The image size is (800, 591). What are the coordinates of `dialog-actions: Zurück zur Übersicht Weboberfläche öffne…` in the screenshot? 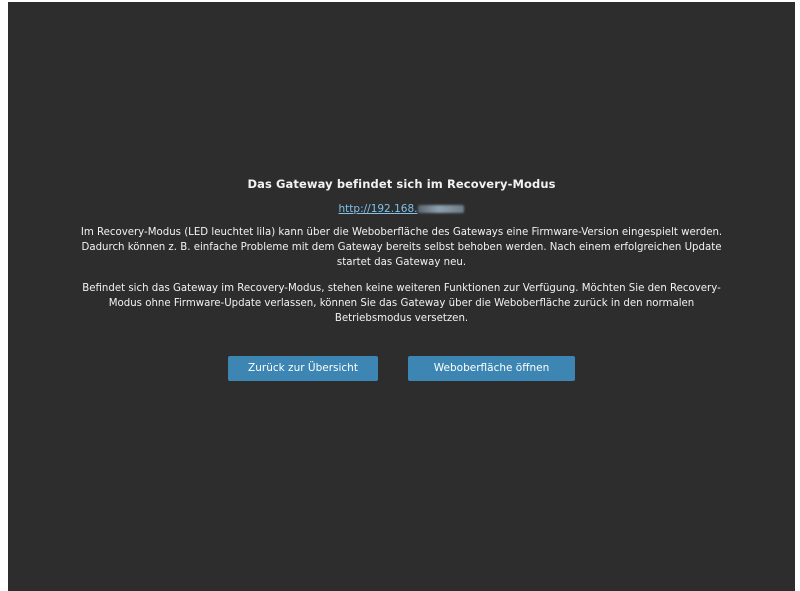 It's located at (401, 368).